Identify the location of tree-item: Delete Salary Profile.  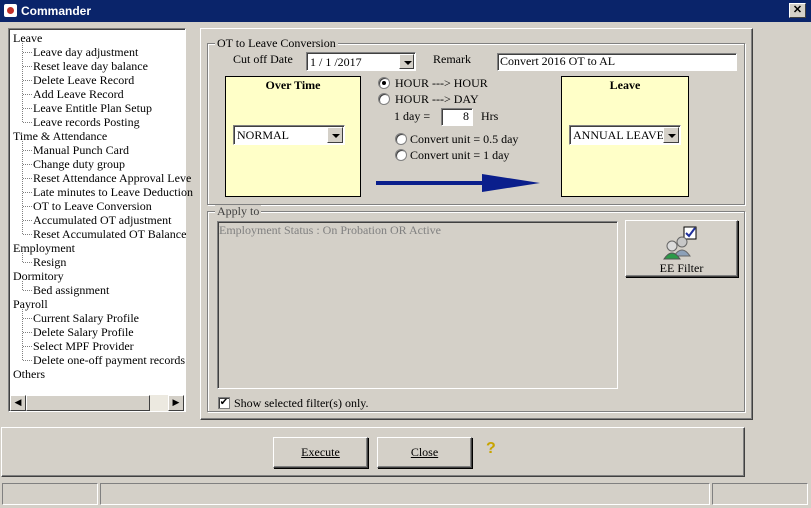
(83, 332).